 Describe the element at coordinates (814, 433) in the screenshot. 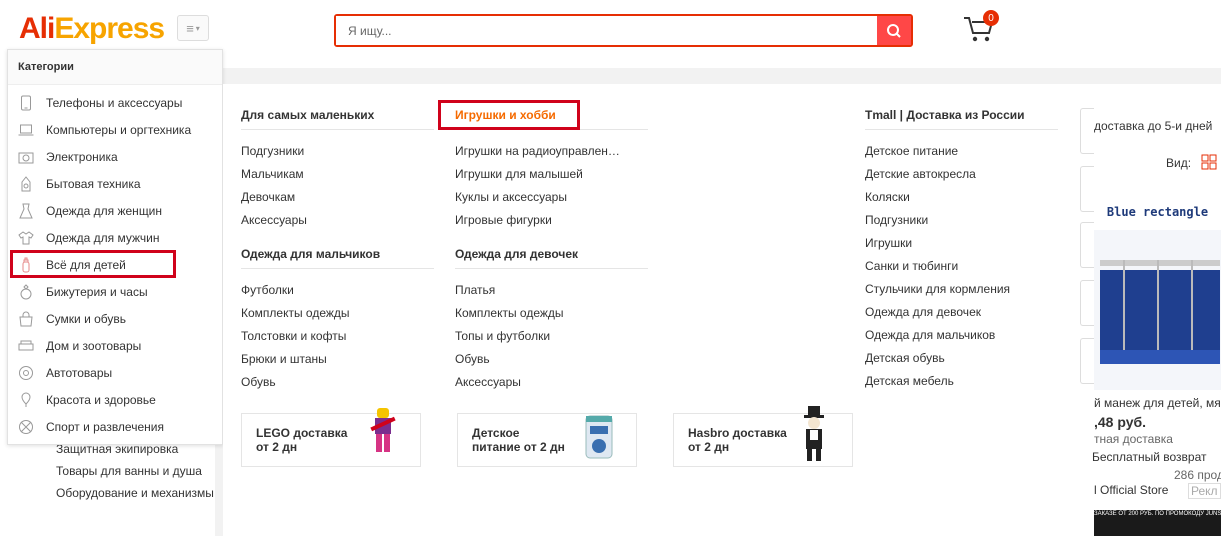

I see `monopoly-man-icon` at that location.